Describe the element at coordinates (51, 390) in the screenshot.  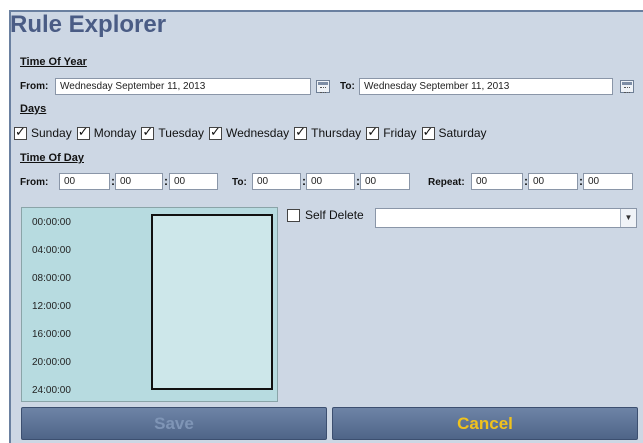
I see `timeline-tick: 24:00:00` at that location.